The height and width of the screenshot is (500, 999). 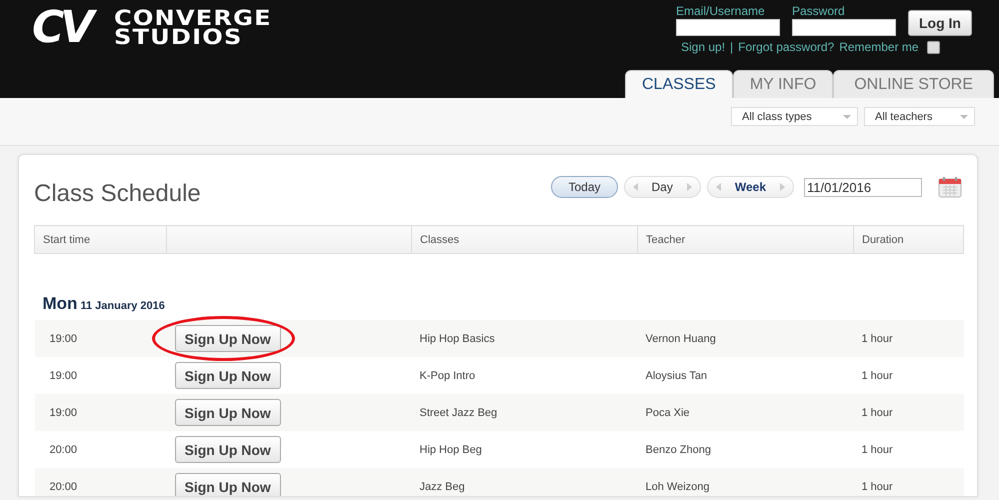 What do you see at coordinates (178, 37) in the screenshot?
I see `logo-text: STUDIOS` at bounding box center [178, 37].